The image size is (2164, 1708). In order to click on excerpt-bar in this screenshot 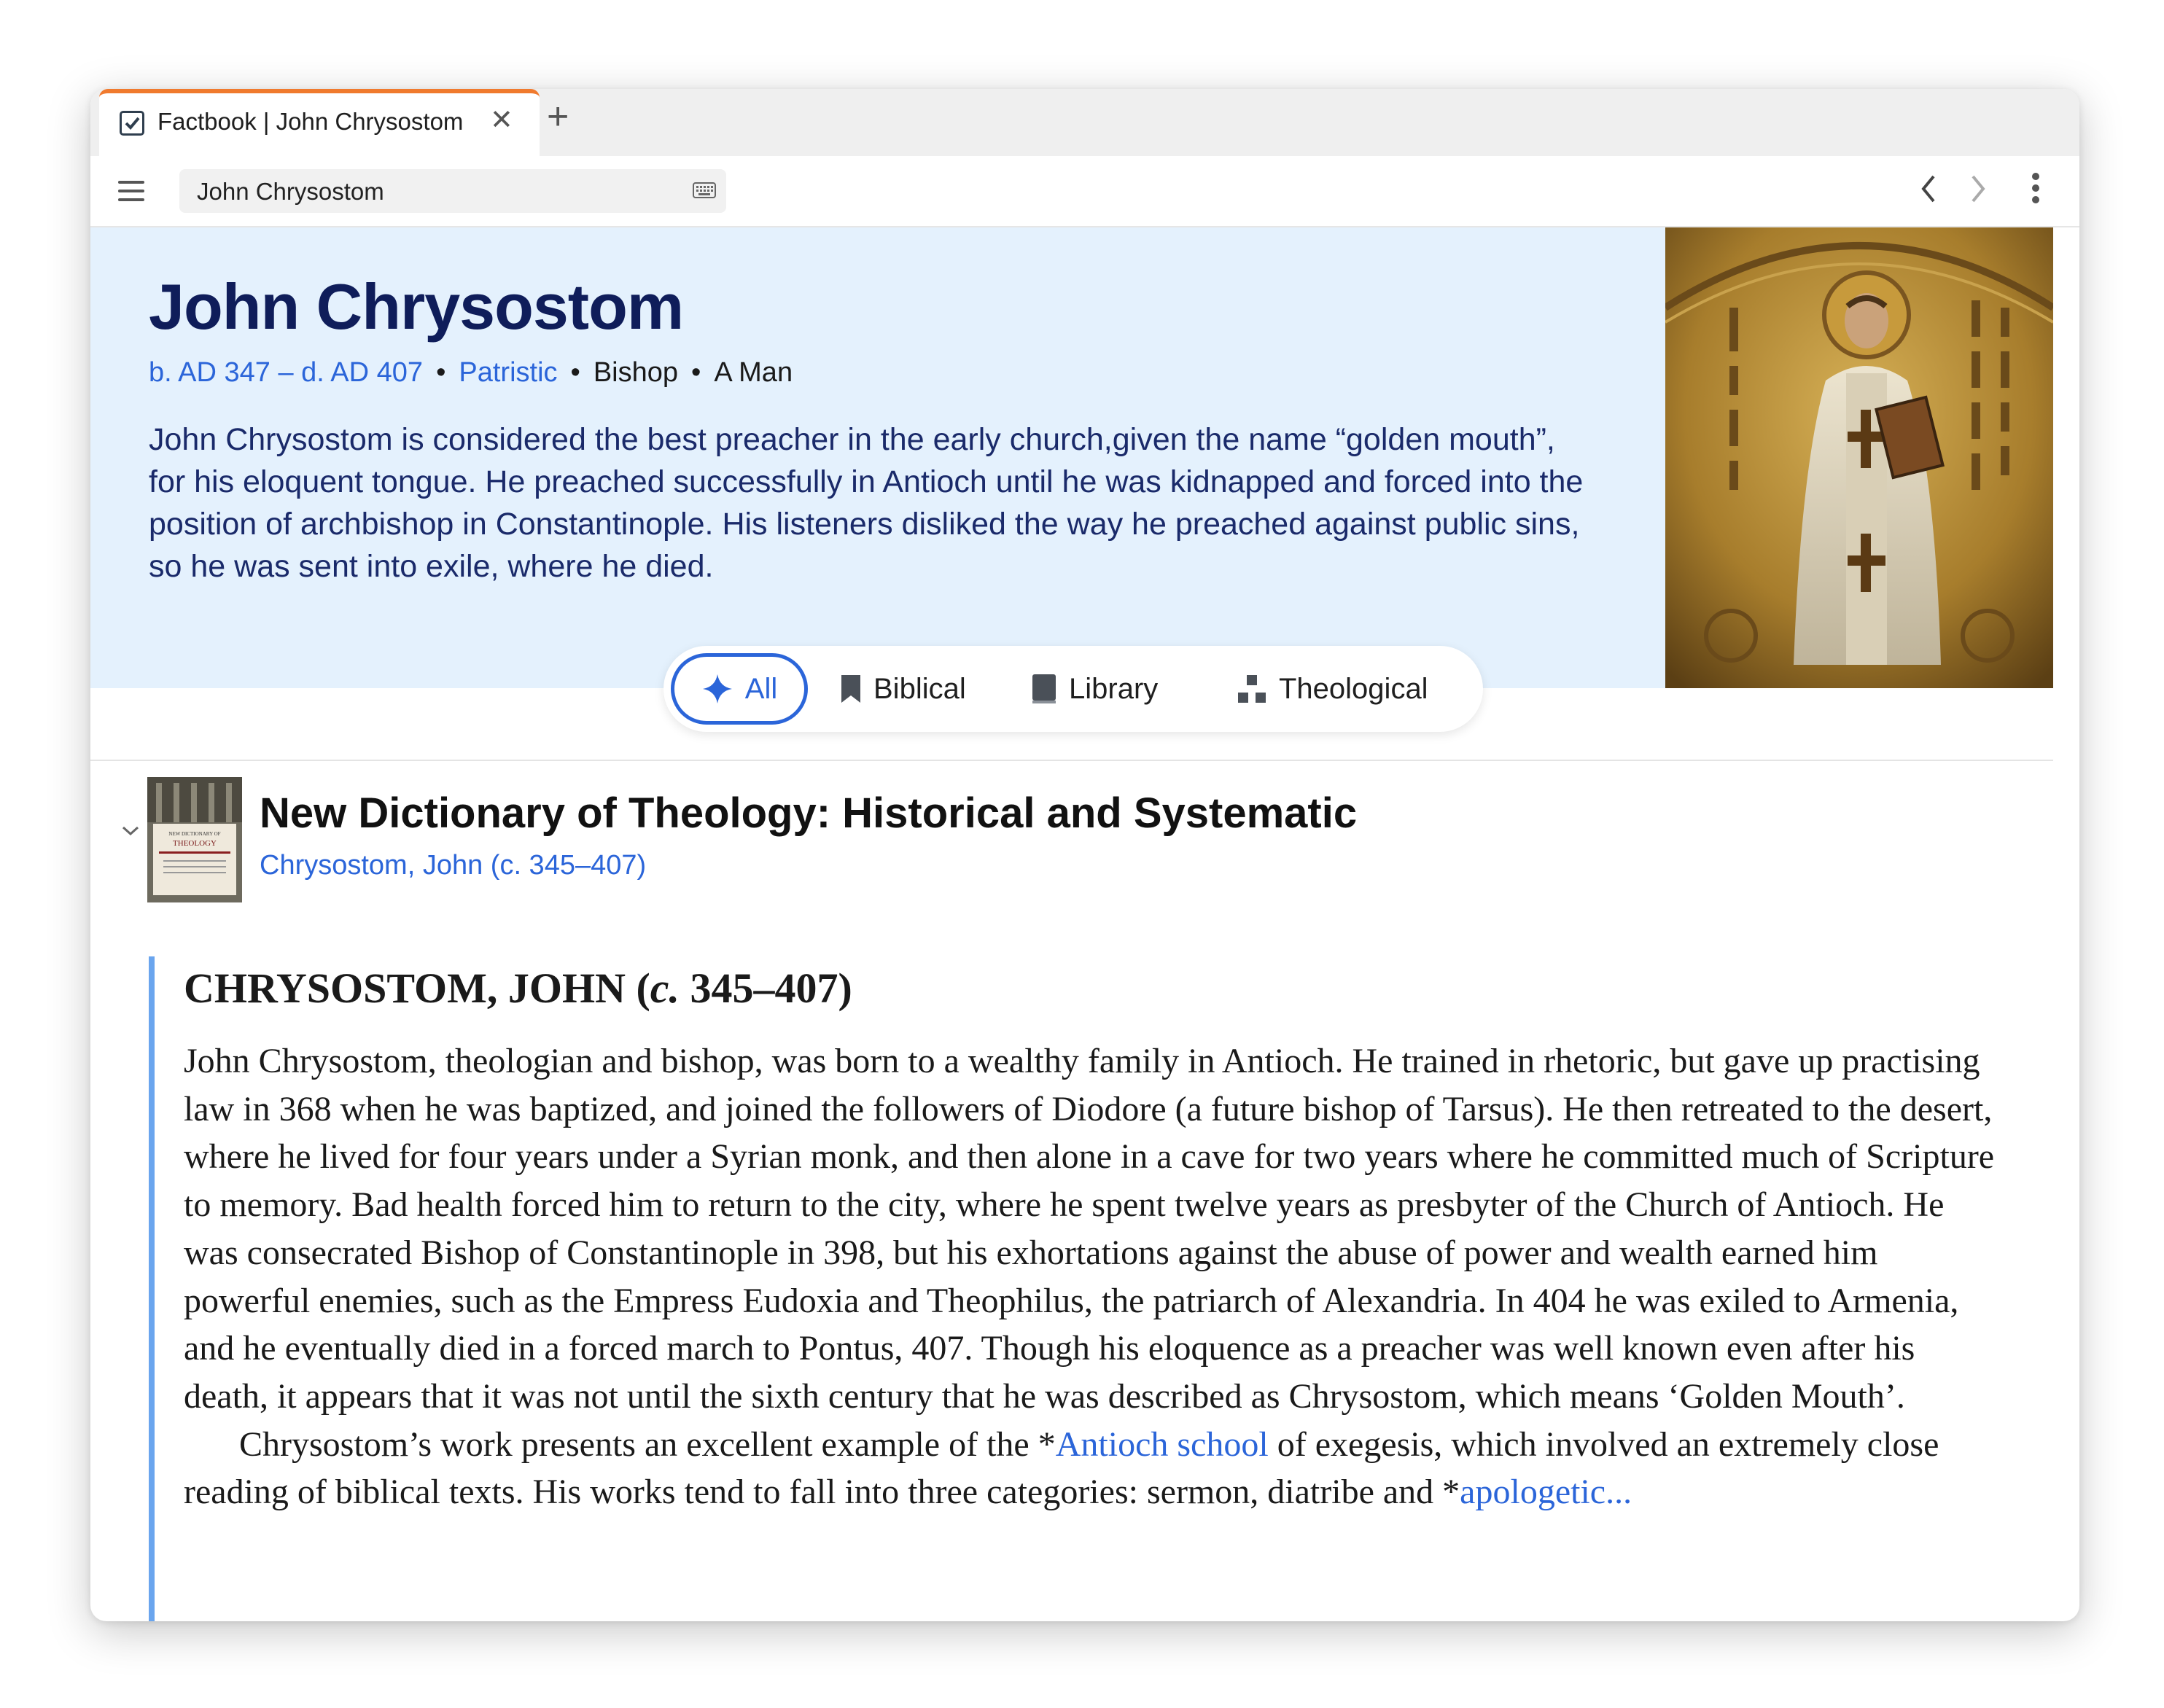, I will do `click(152, 1288)`.